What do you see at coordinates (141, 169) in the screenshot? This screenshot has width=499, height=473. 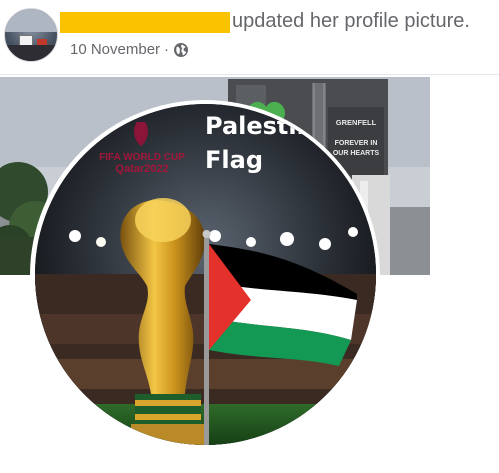 I see `logo-text: Qatar2022` at bounding box center [141, 169].